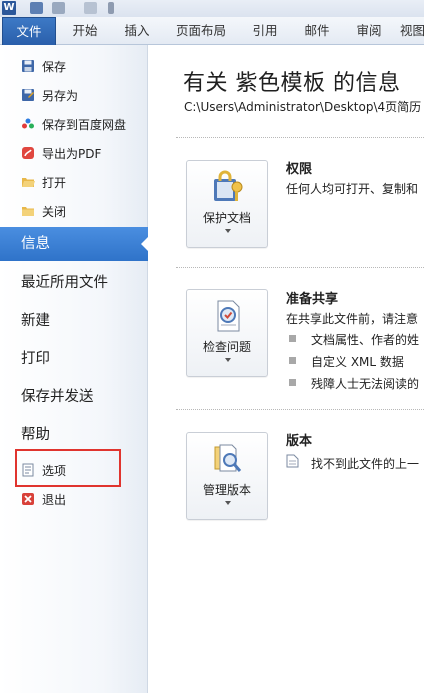 The width and height of the screenshot is (424, 693). What do you see at coordinates (60, 95) in the screenshot?
I see `save-as-label: 另存为` at bounding box center [60, 95].